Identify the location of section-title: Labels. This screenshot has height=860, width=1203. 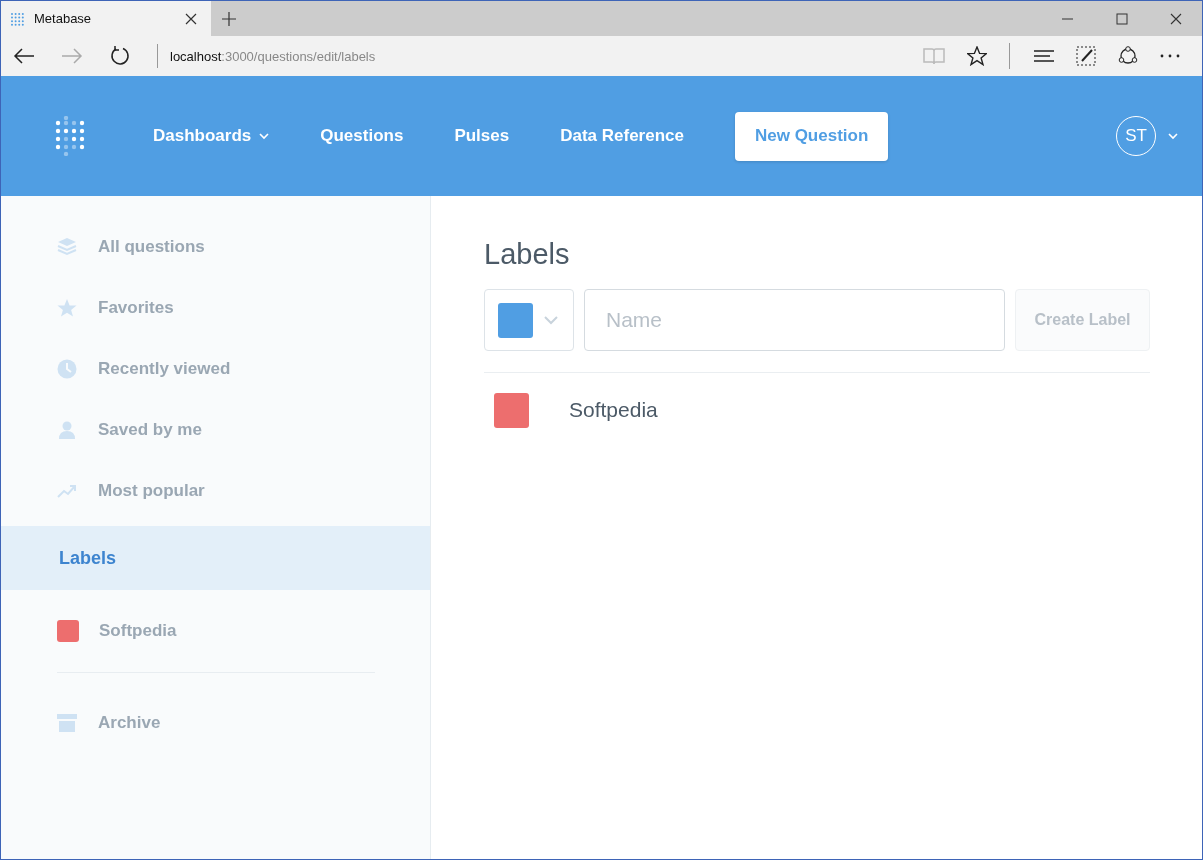
(88, 558).